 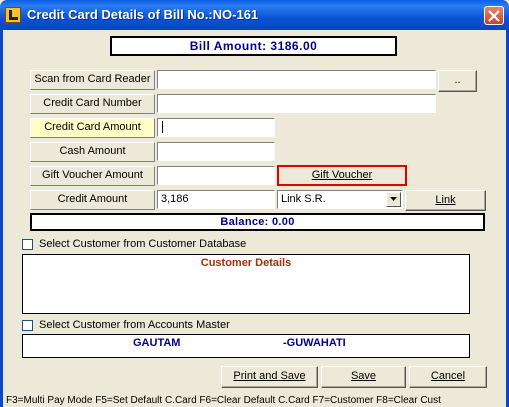 What do you see at coordinates (257, 222) in the screenshot?
I see `balance-display: Balance: 0.00` at bounding box center [257, 222].